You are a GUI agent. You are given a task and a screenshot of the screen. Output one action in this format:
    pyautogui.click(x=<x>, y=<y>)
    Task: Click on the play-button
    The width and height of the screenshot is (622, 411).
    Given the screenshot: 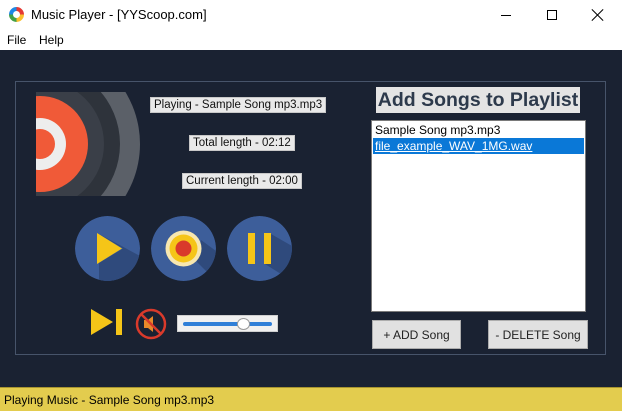 What is the action you would take?
    pyautogui.click(x=107, y=248)
    